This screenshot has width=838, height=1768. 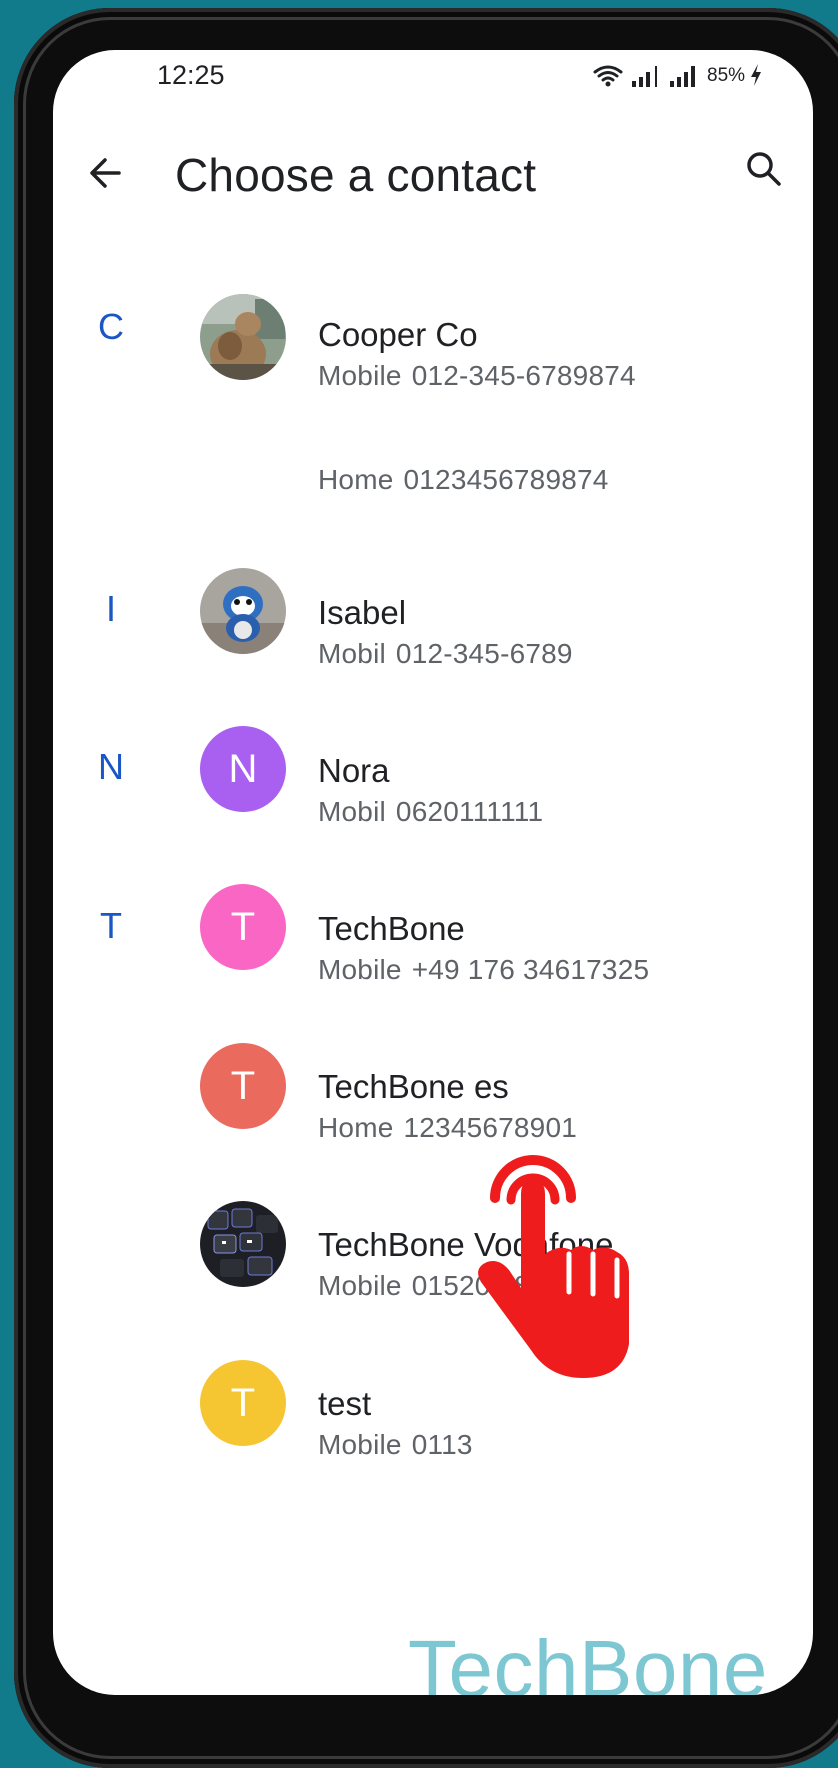 What do you see at coordinates (398, 335) in the screenshot?
I see `contact-name: Cooper Co` at bounding box center [398, 335].